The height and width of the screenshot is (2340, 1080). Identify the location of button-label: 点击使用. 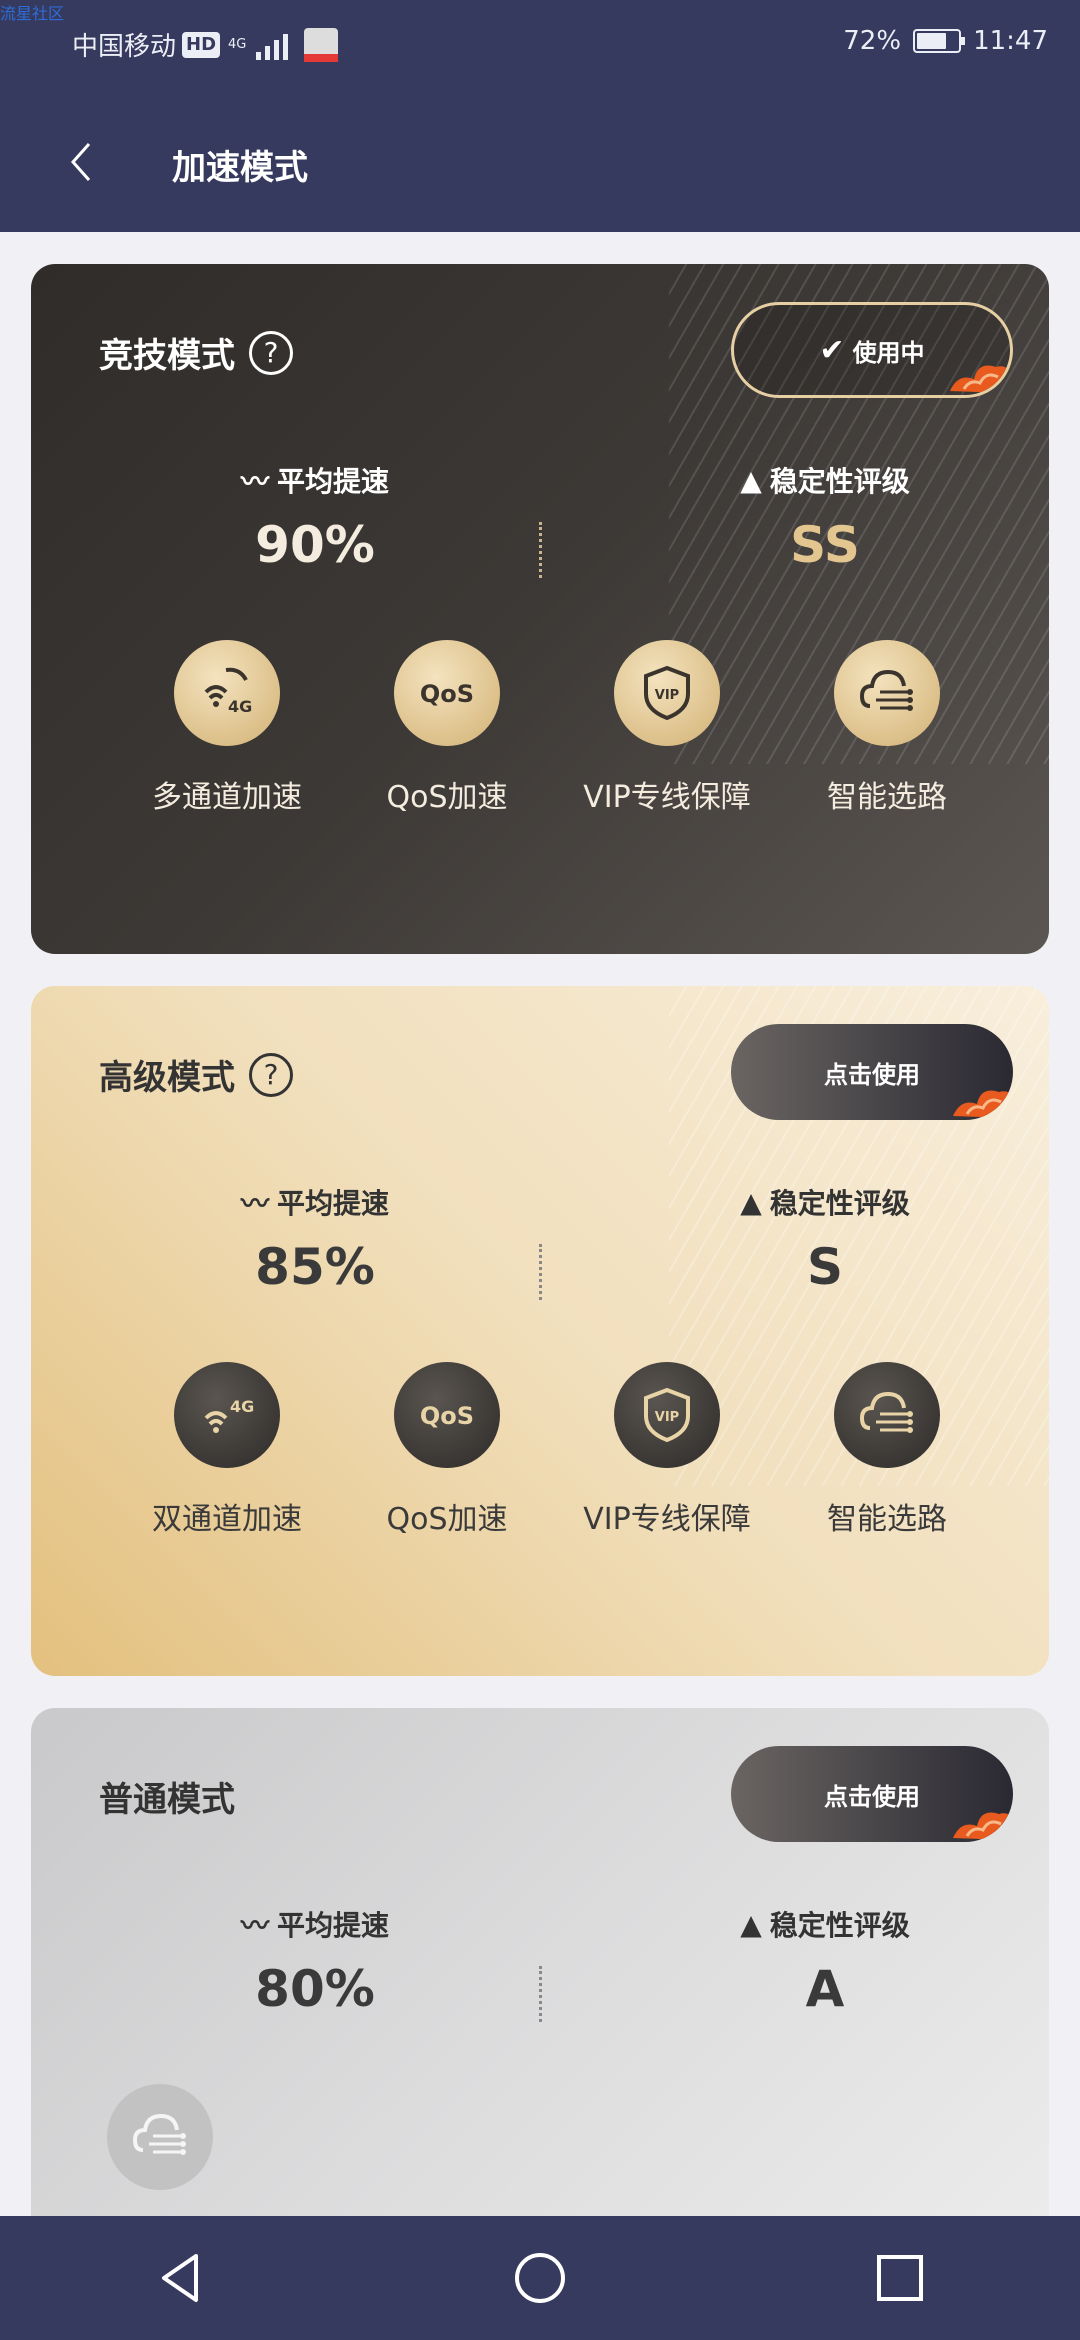
(872, 1796).